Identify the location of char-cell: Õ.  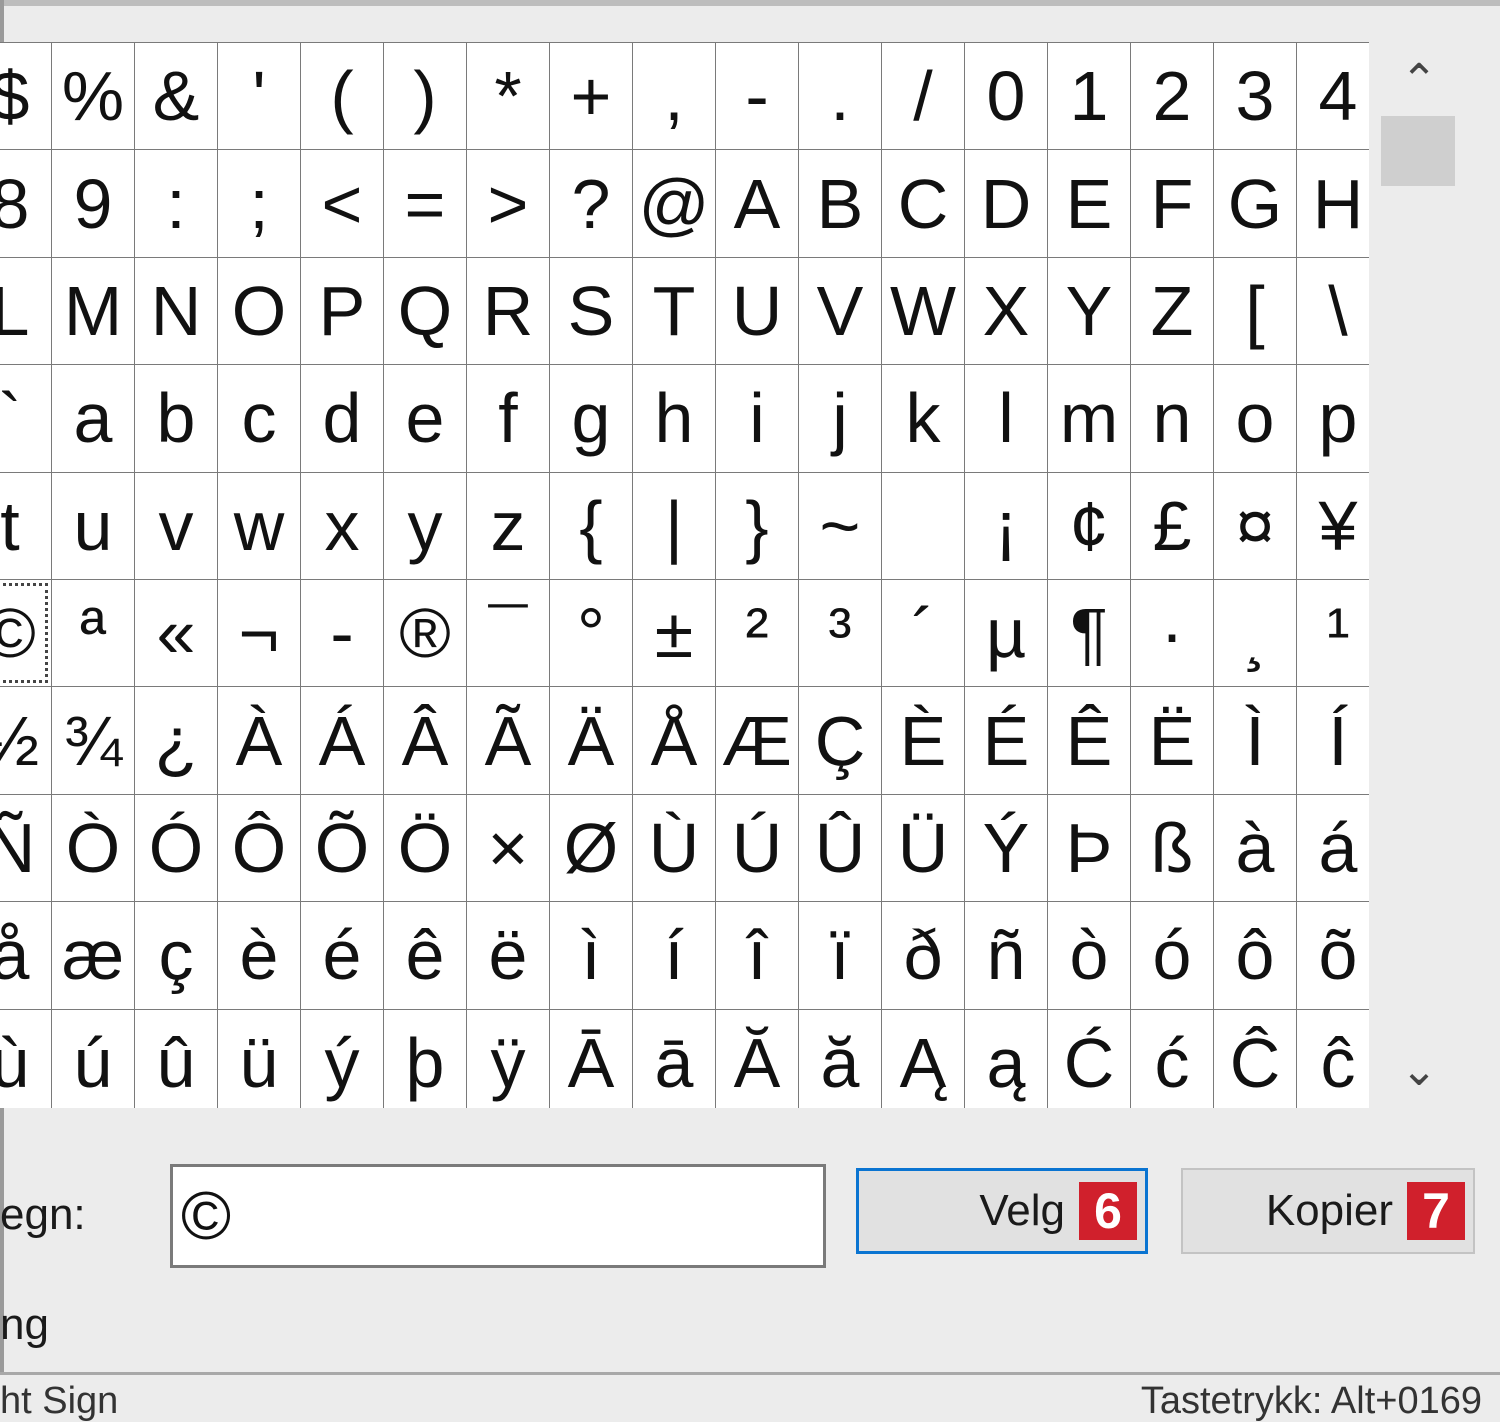
(342, 848).